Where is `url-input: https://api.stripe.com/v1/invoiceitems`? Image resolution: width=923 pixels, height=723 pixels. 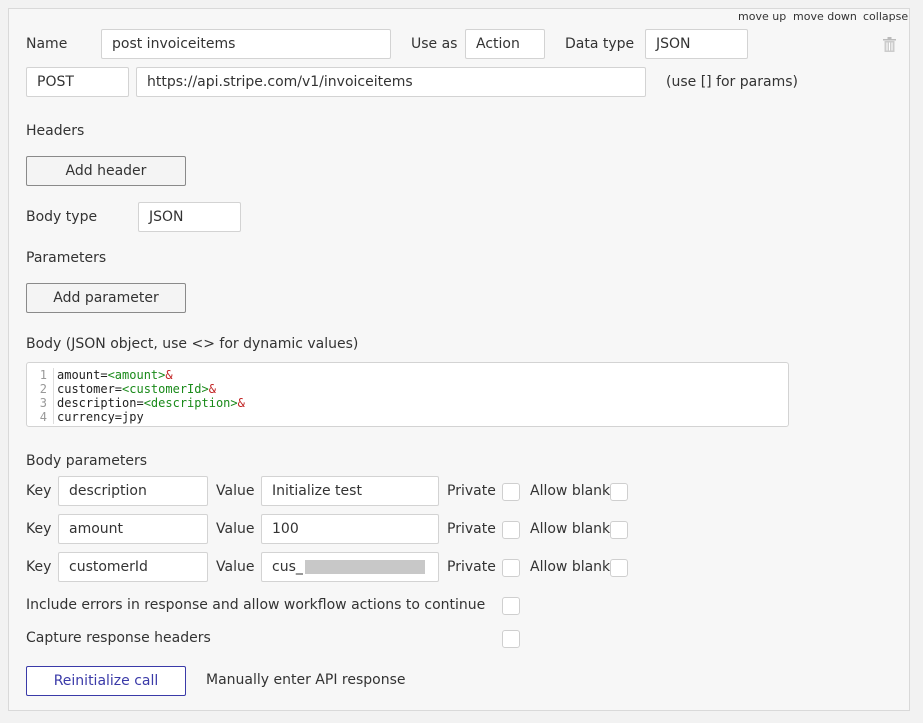
url-input: https://api.stripe.com/v1/invoiceitems is located at coordinates (391, 82).